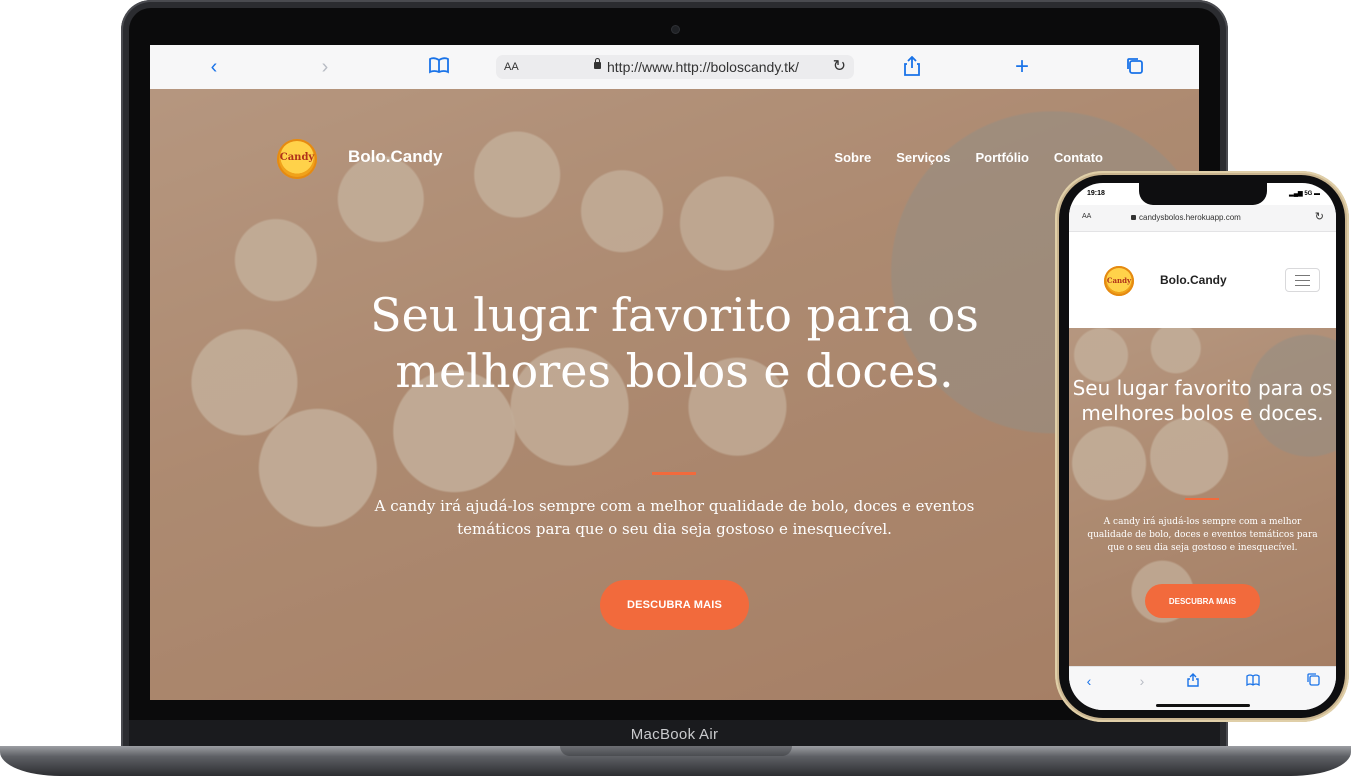  What do you see at coordinates (1001, 157) in the screenshot?
I see `nav-link-portfolio: Portfólio` at bounding box center [1001, 157].